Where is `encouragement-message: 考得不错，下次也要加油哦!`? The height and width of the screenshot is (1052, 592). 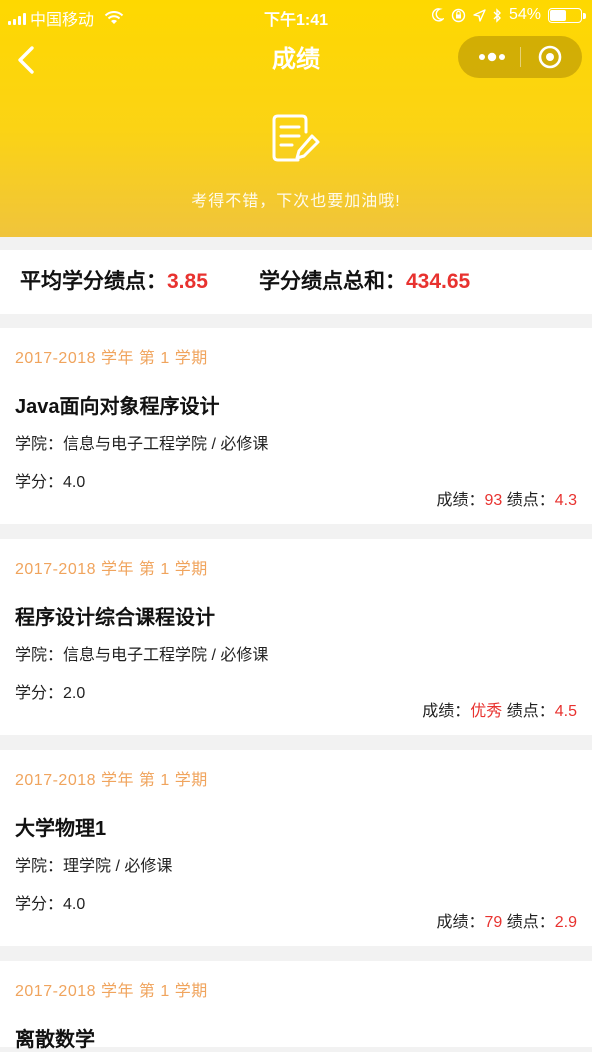 encouragement-message: 考得不错，下次也要加油哦! is located at coordinates (296, 201).